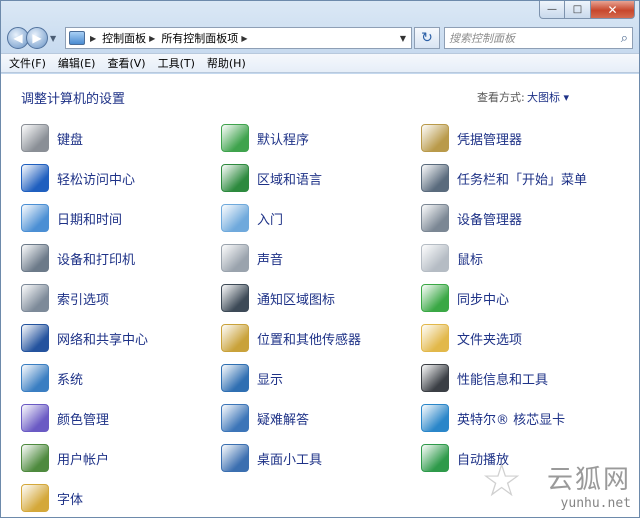 This screenshot has width=640, height=518. What do you see at coordinates (321, 418) in the screenshot?
I see `control-panel-item: 疑难解答` at bounding box center [321, 418].